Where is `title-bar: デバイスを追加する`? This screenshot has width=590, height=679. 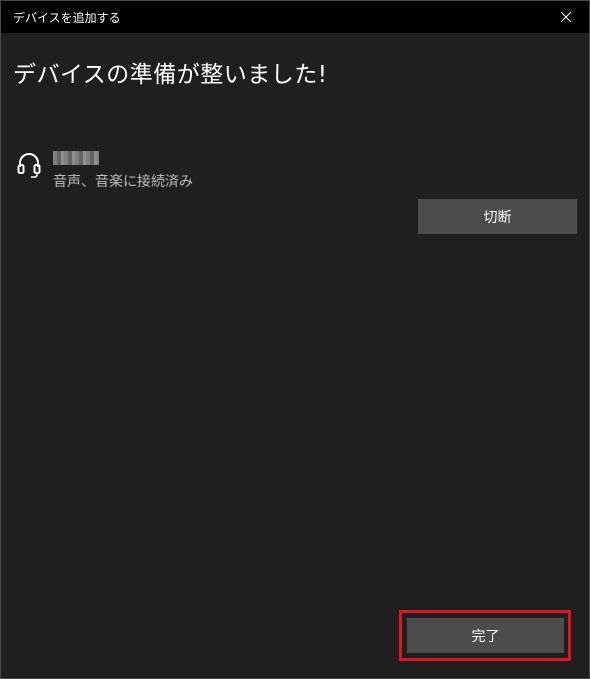
title-bar: デバイスを追加する is located at coordinates (295, 17).